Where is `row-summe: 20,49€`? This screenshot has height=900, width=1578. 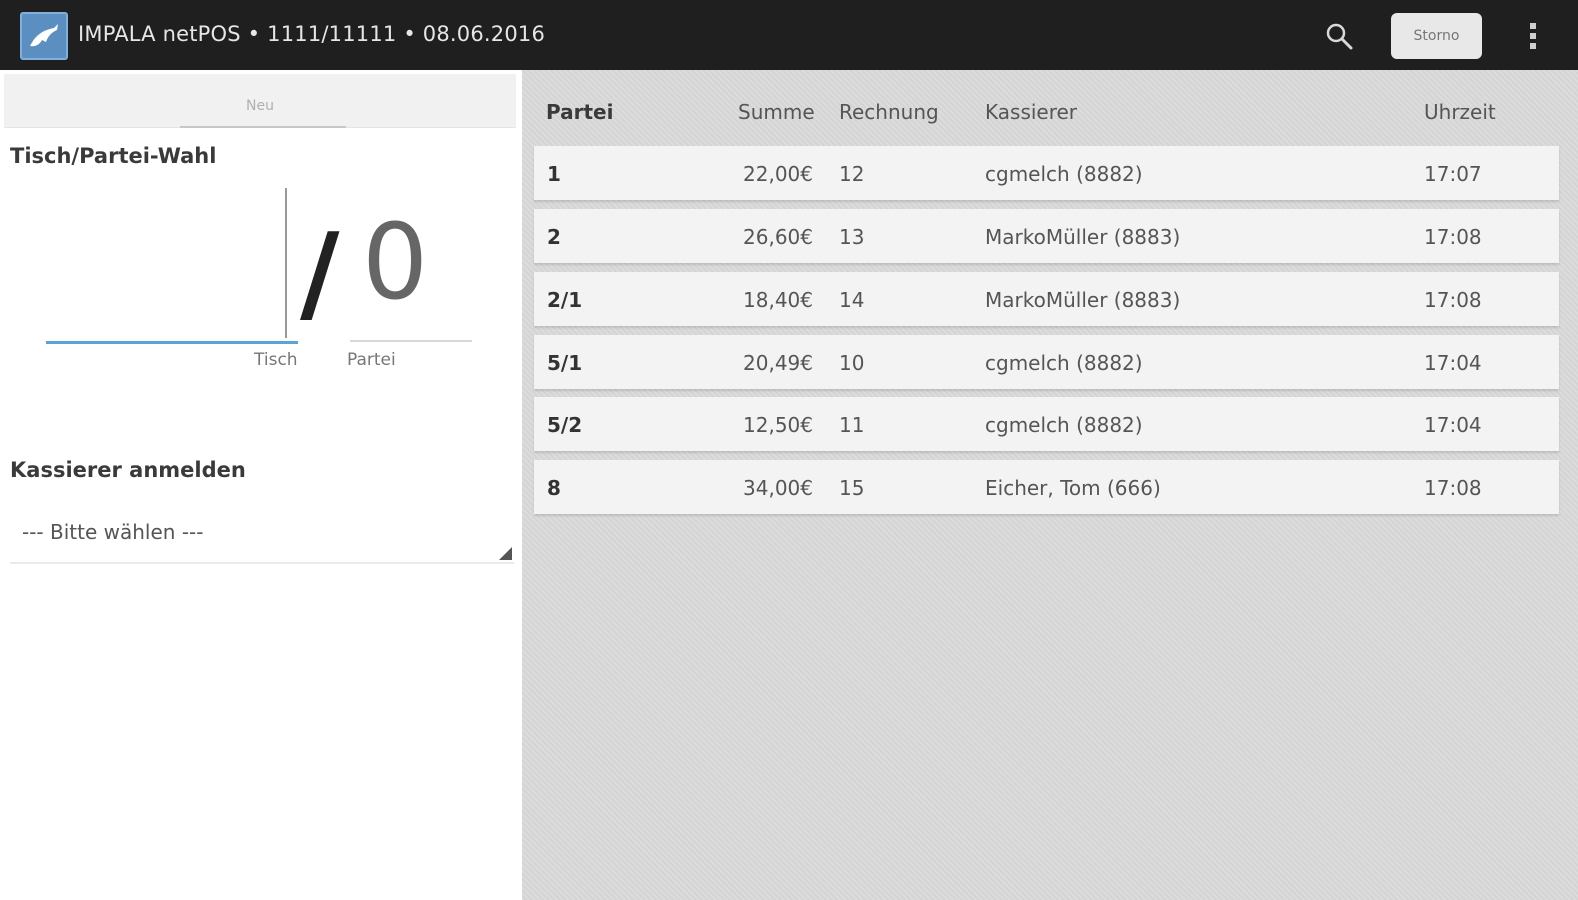
row-summe: 20,49€ is located at coordinates (778, 363).